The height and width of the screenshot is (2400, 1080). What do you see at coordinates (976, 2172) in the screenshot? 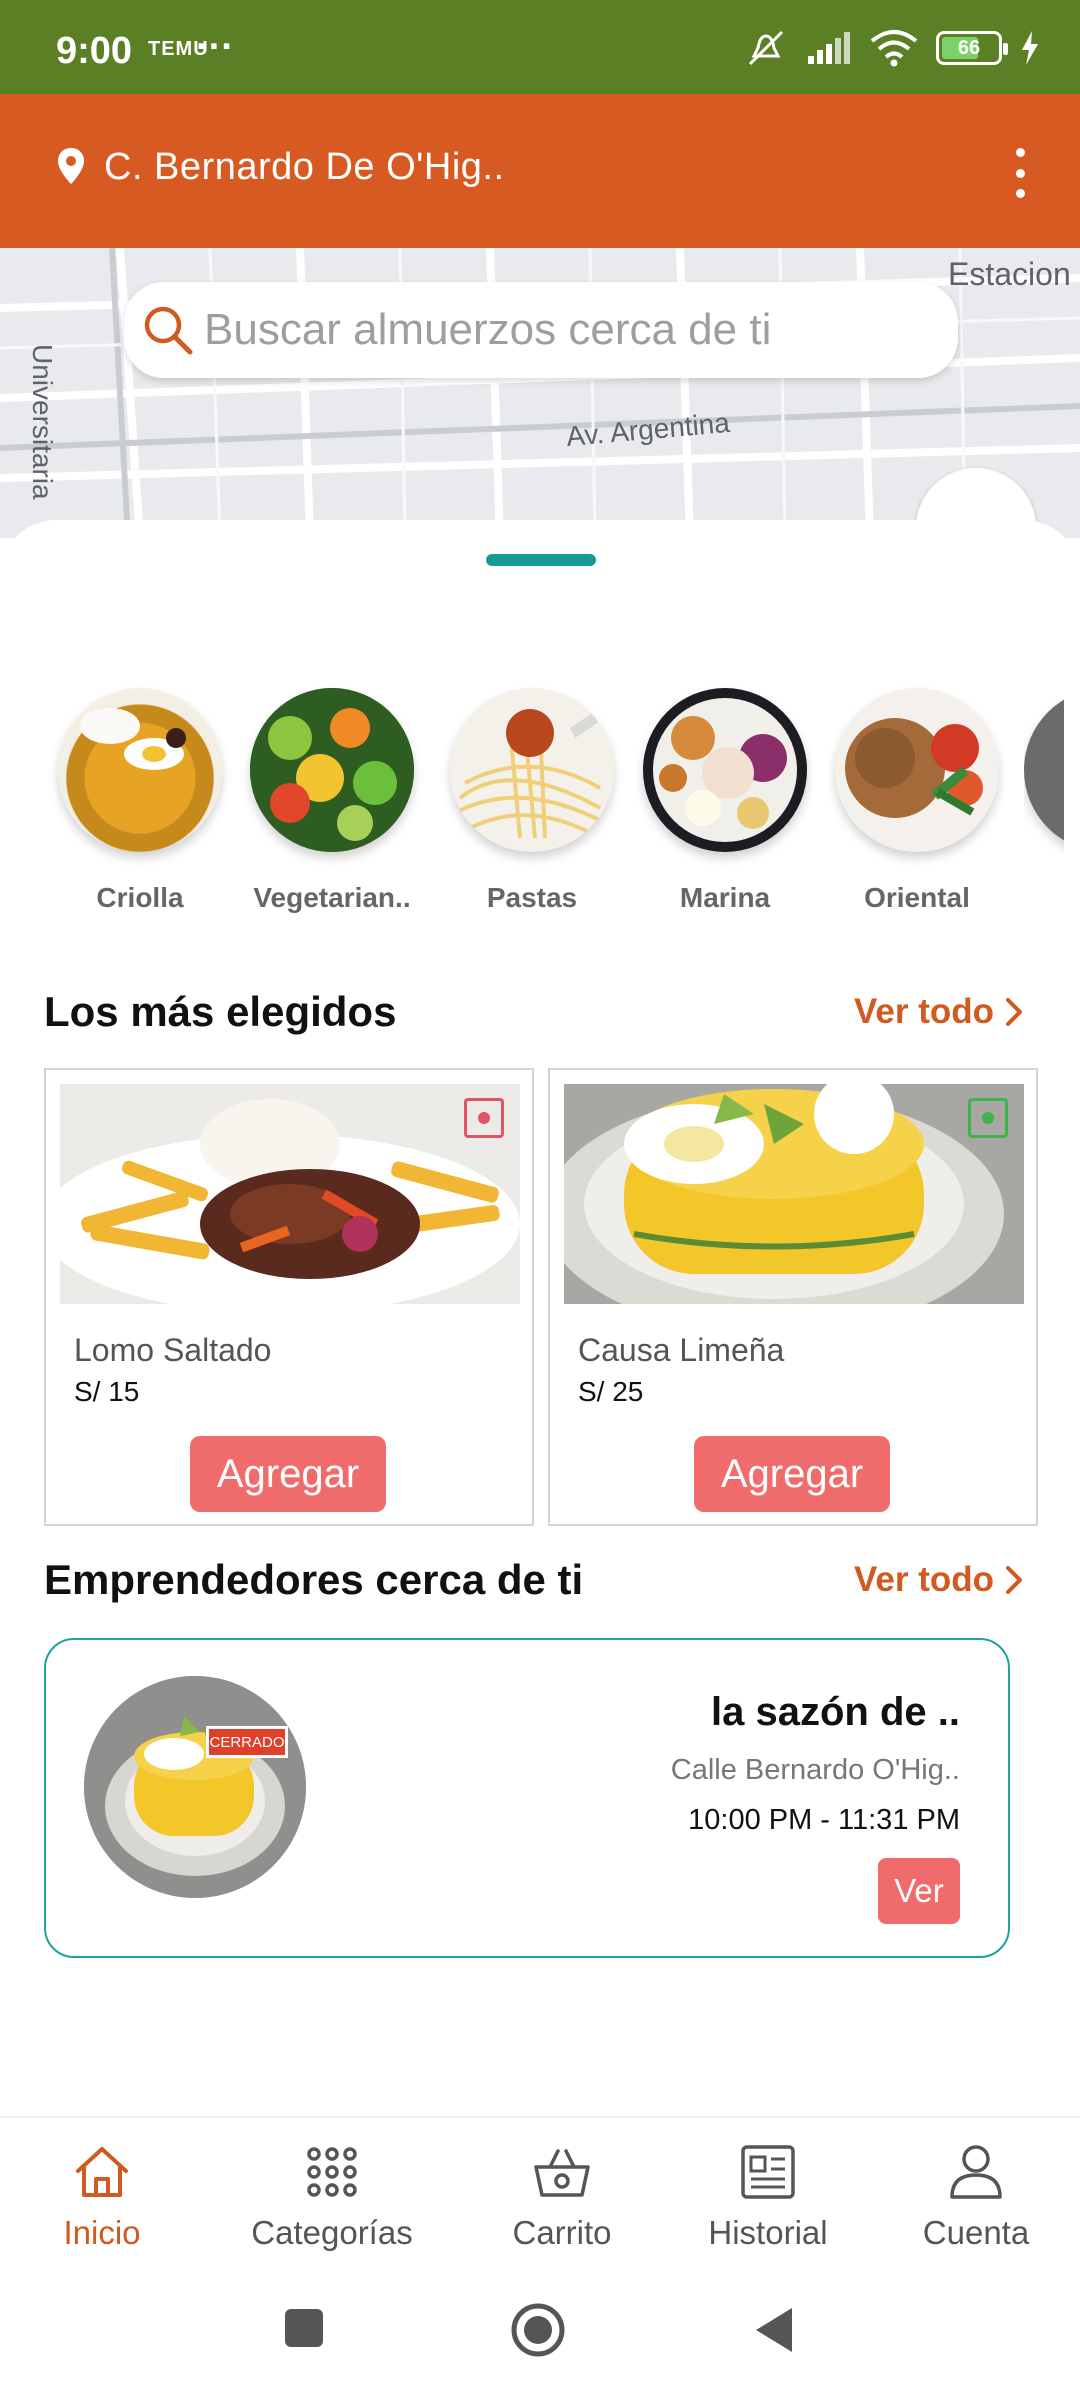
I see `person-icon` at bounding box center [976, 2172].